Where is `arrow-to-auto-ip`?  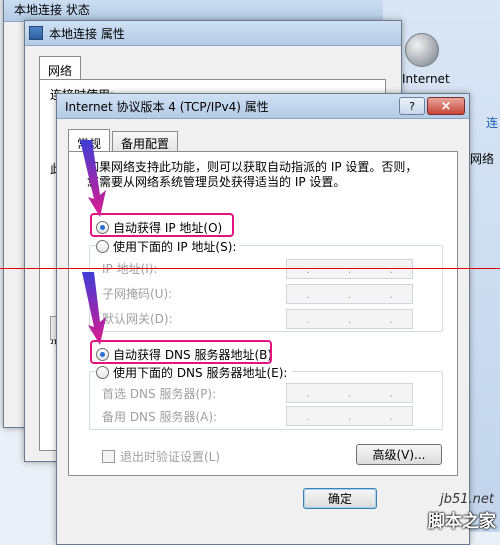 arrow-to-auto-ip is located at coordinates (93, 178).